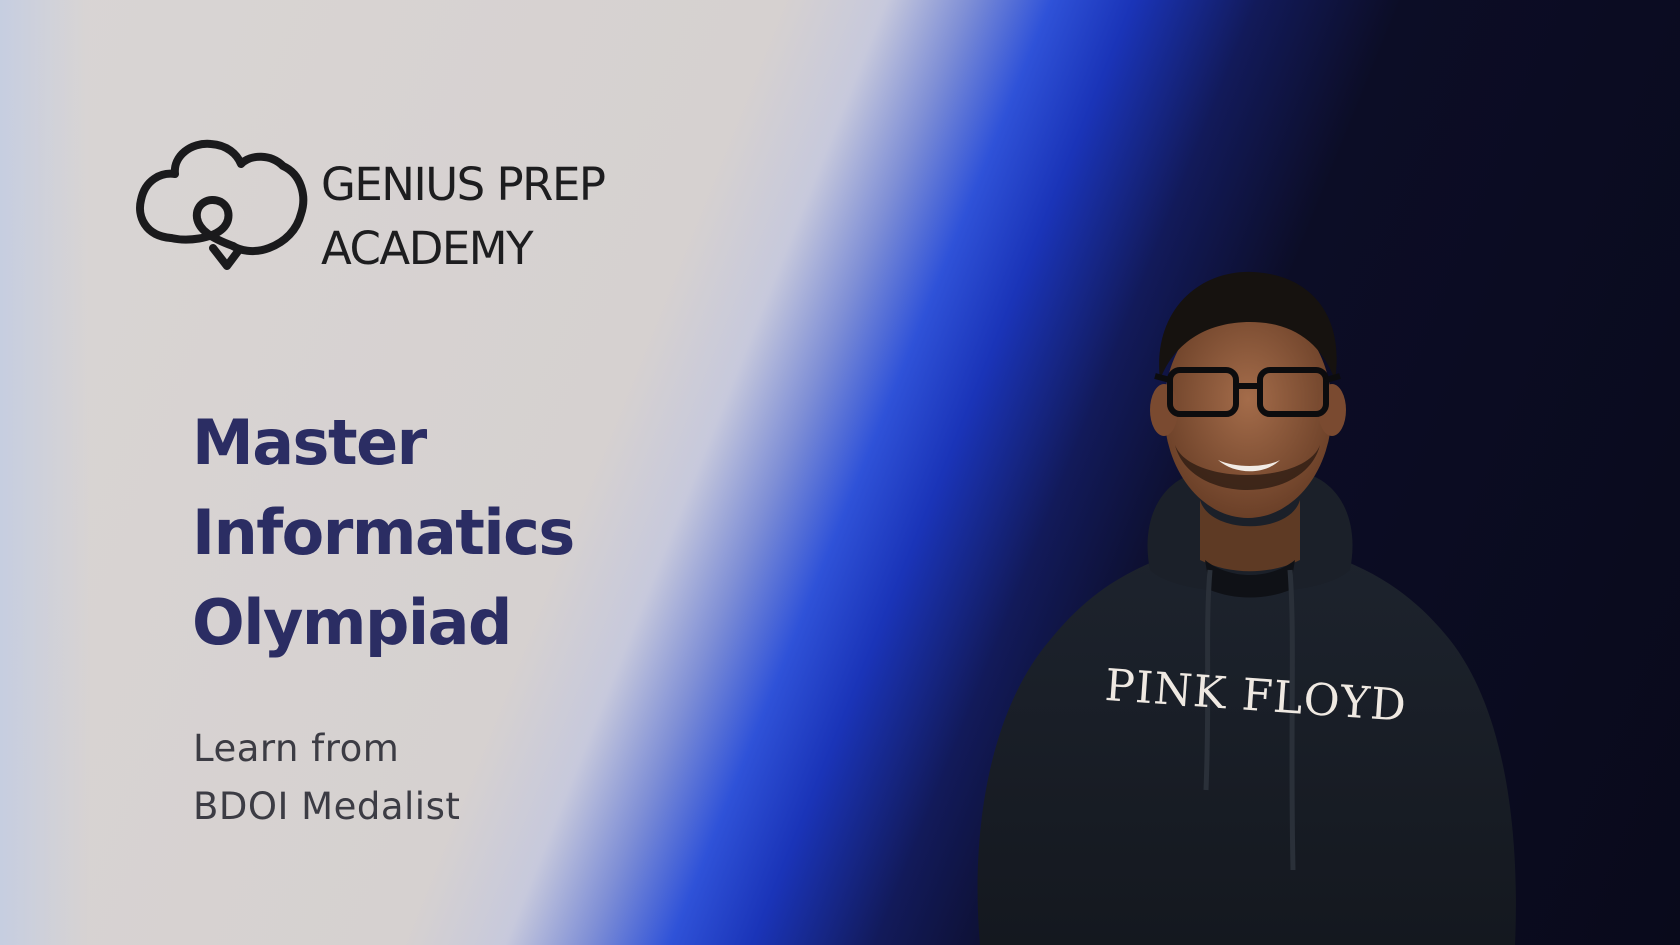 The width and height of the screenshot is (1680, 945). I want to click on headline-line-2: Informatics, so click(383, 532).